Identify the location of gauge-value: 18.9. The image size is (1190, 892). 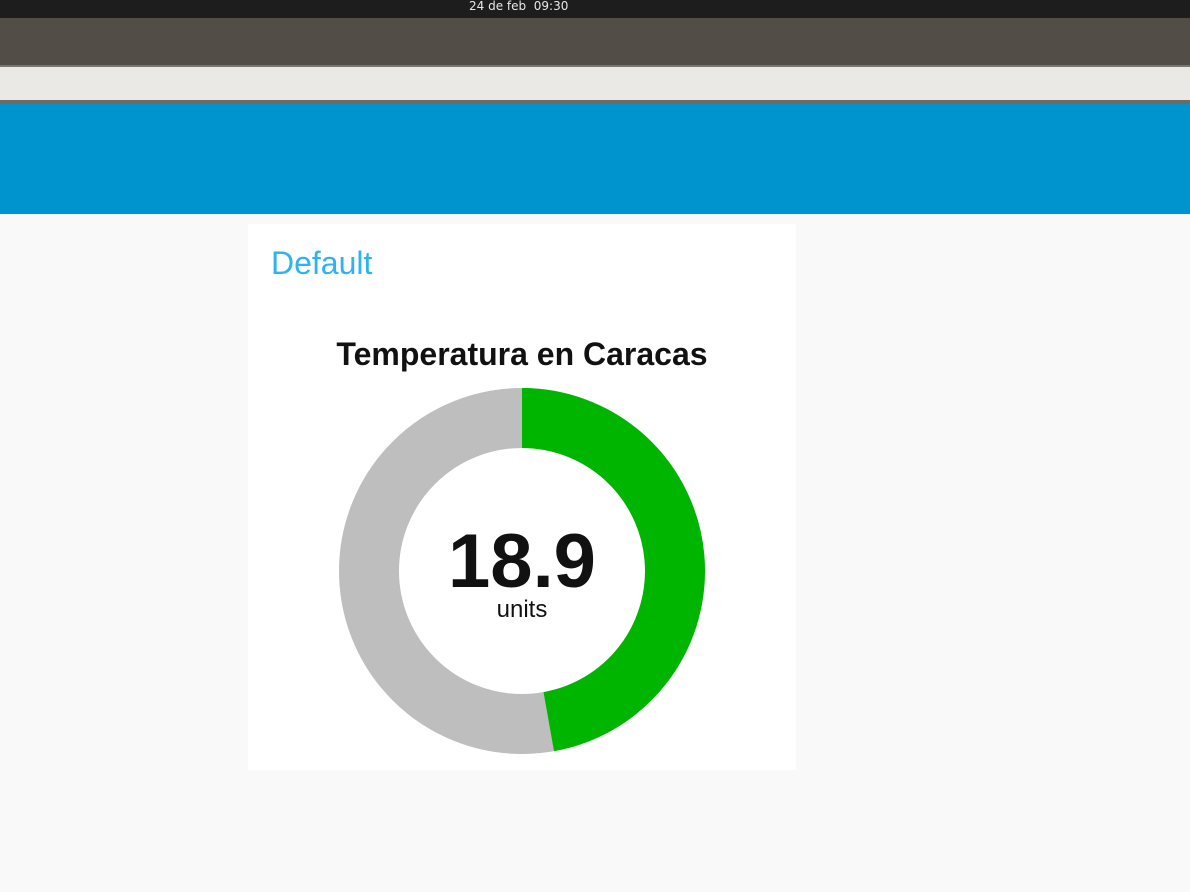
(522, 561).